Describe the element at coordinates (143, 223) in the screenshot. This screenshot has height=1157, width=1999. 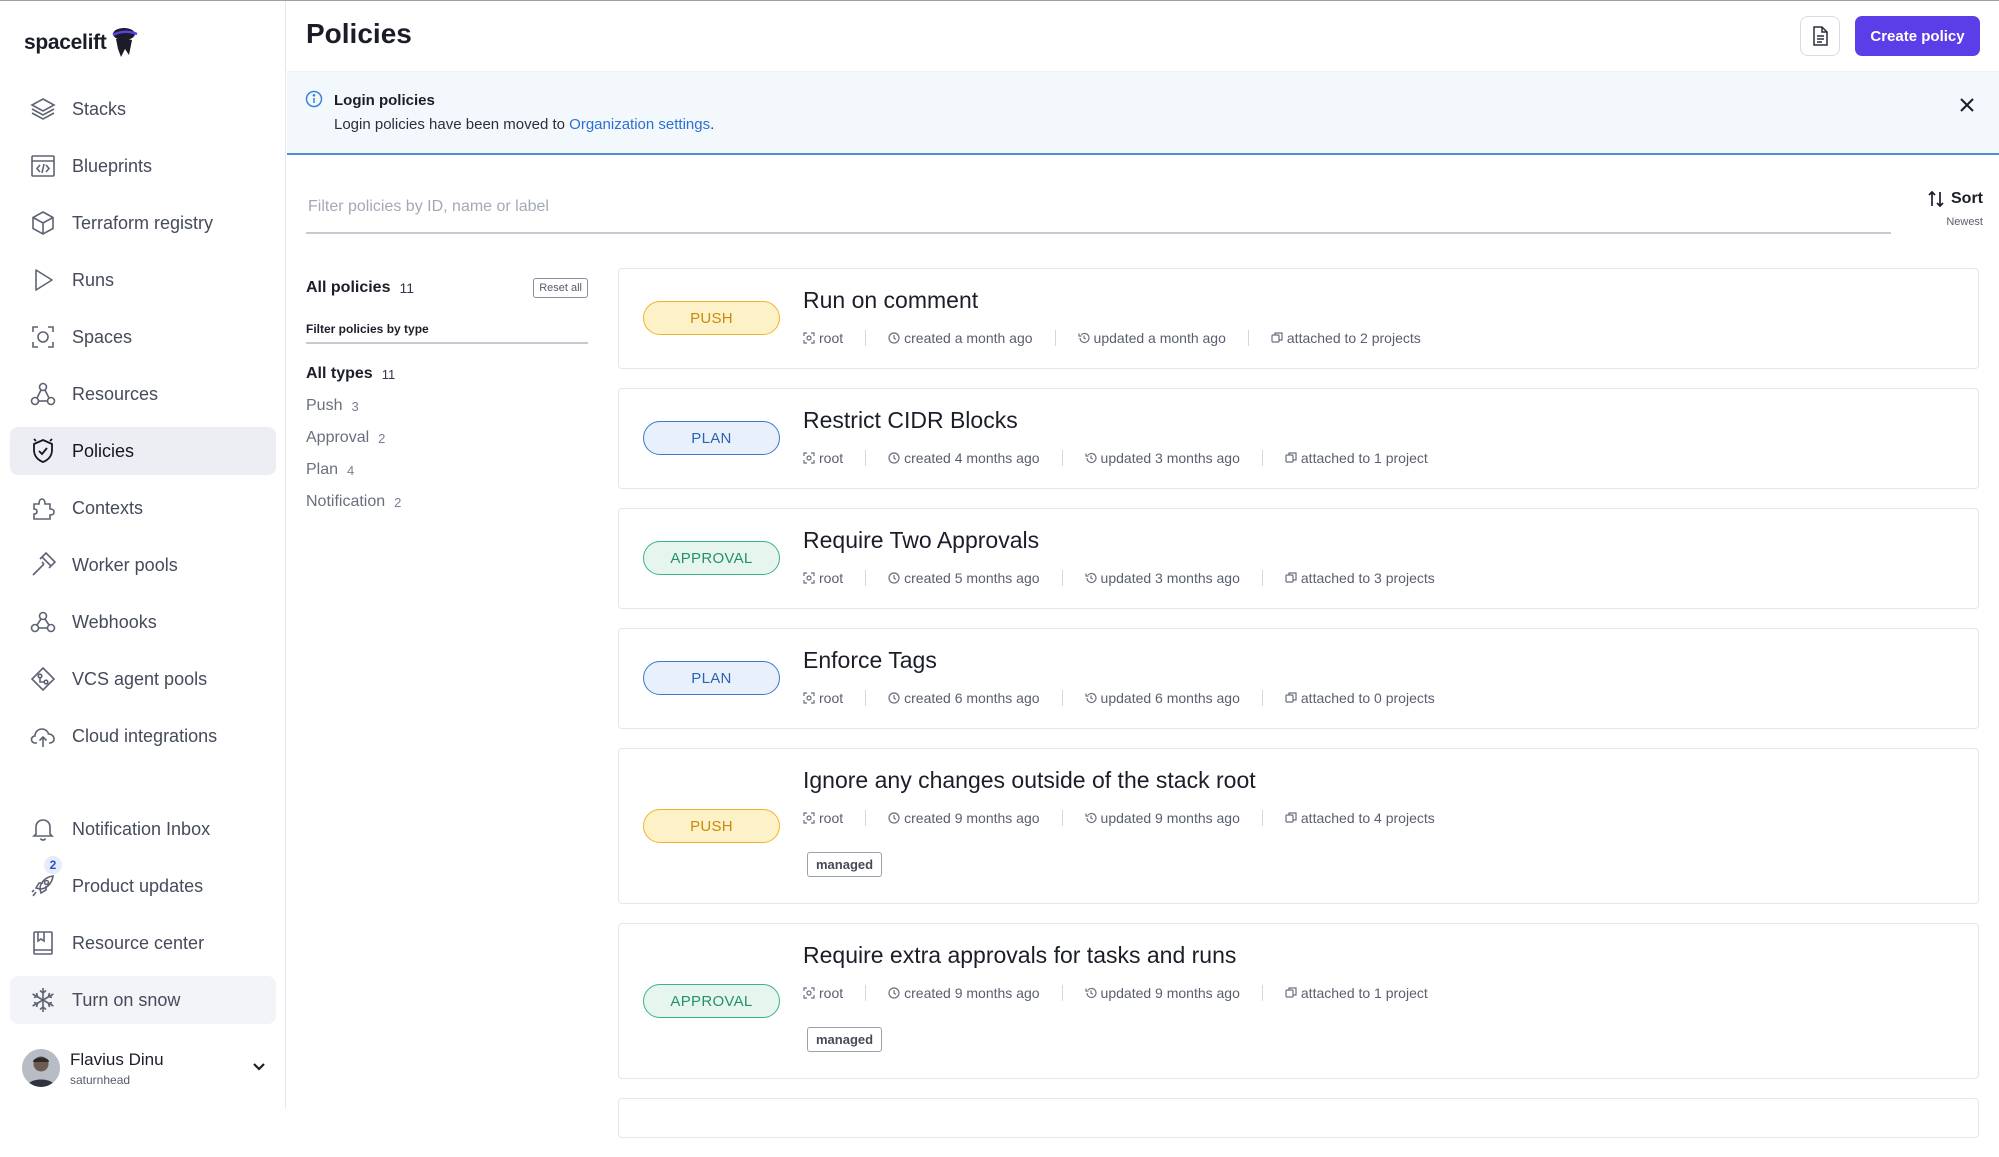
I see `sidebar-item-terraform-registry: Terraform registry` at that location.